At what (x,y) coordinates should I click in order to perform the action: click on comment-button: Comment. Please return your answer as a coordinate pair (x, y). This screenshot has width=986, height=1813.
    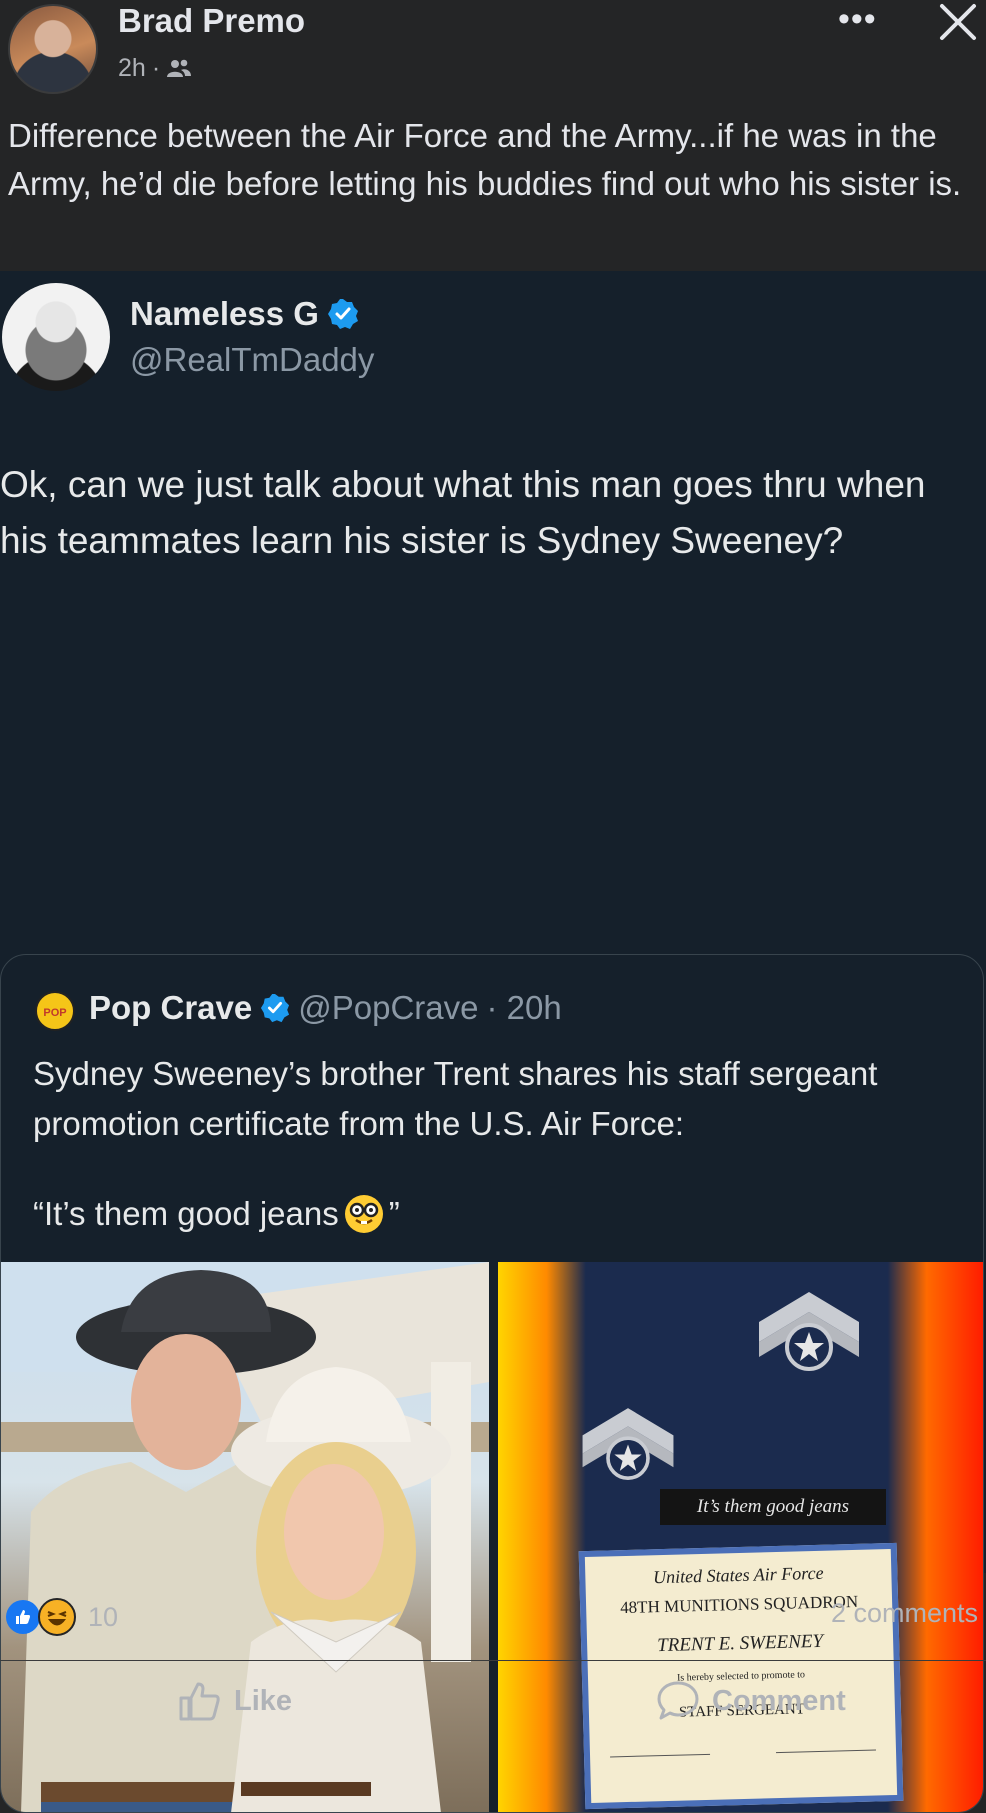
    Looking at the image, I should click on (751, 1701).